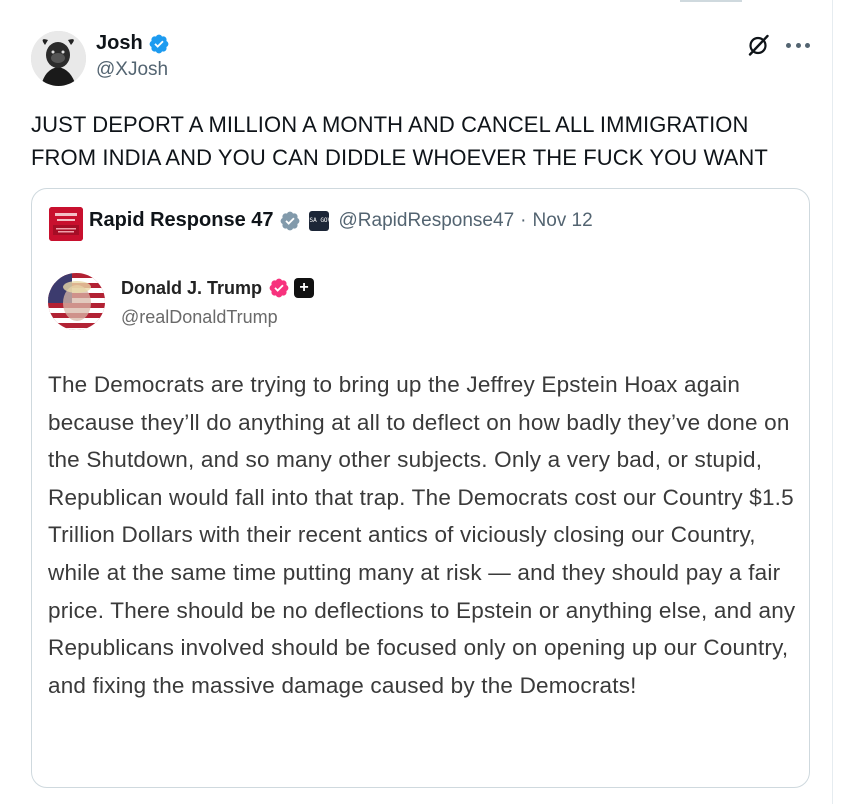 Image resolution: width=844 pixels, height=804 pixels. What do you see at coordinates (279, 288) in the screenshot?
I see `truth-verified-badge-icon` at bounding box center [279, 288].